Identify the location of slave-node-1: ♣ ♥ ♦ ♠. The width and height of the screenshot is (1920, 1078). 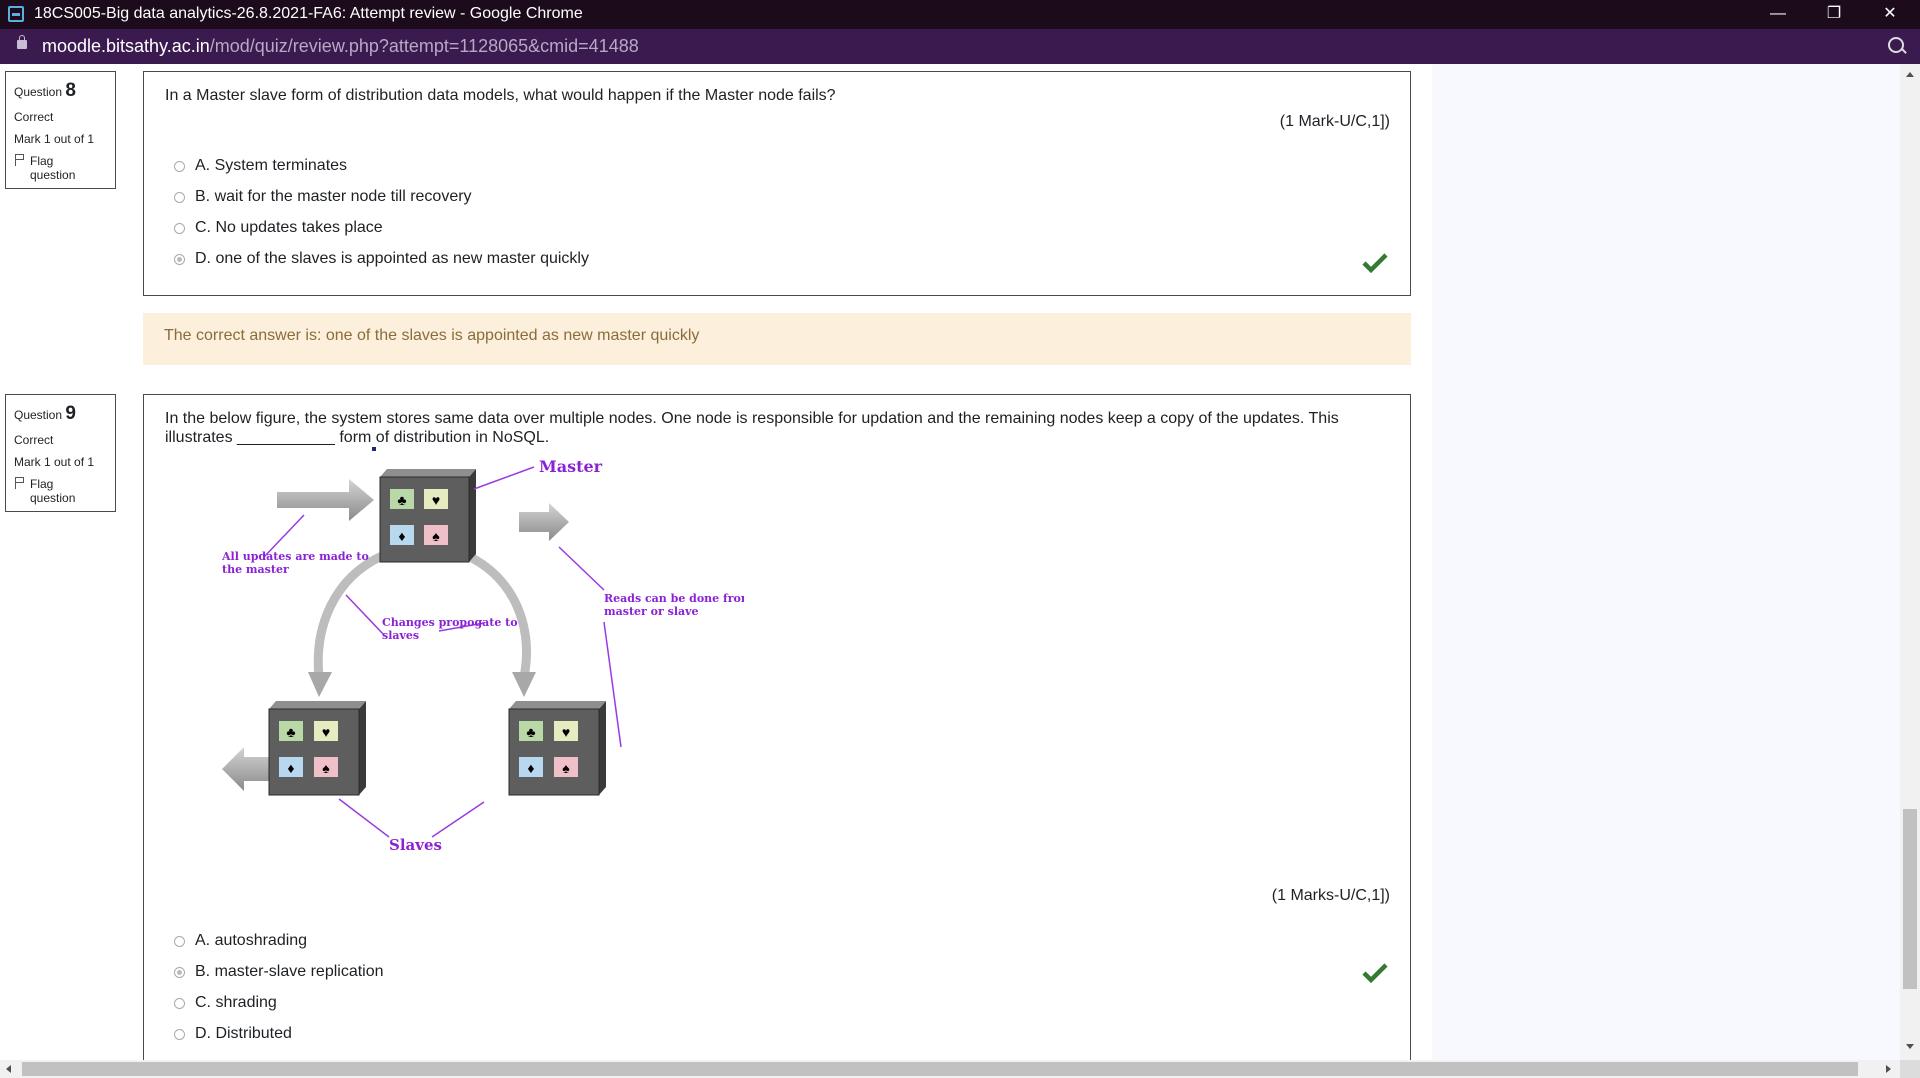
(317, 748).